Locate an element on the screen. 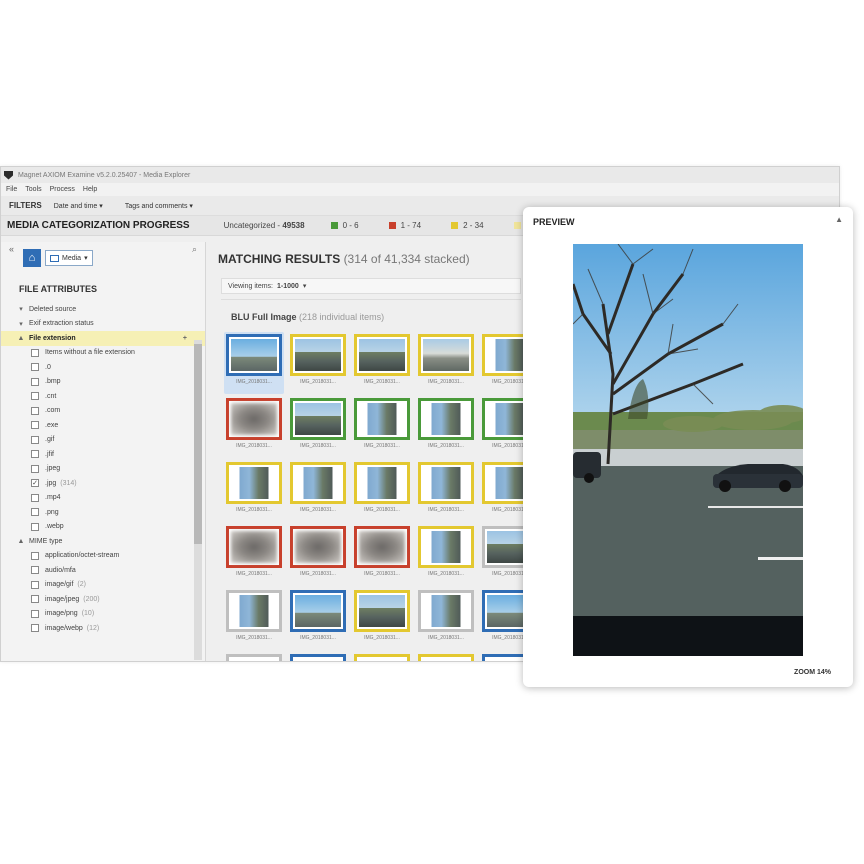 The width and height of the screenshot is (864, 864). tree-item: .bmp is located at coordinates (103, 382).